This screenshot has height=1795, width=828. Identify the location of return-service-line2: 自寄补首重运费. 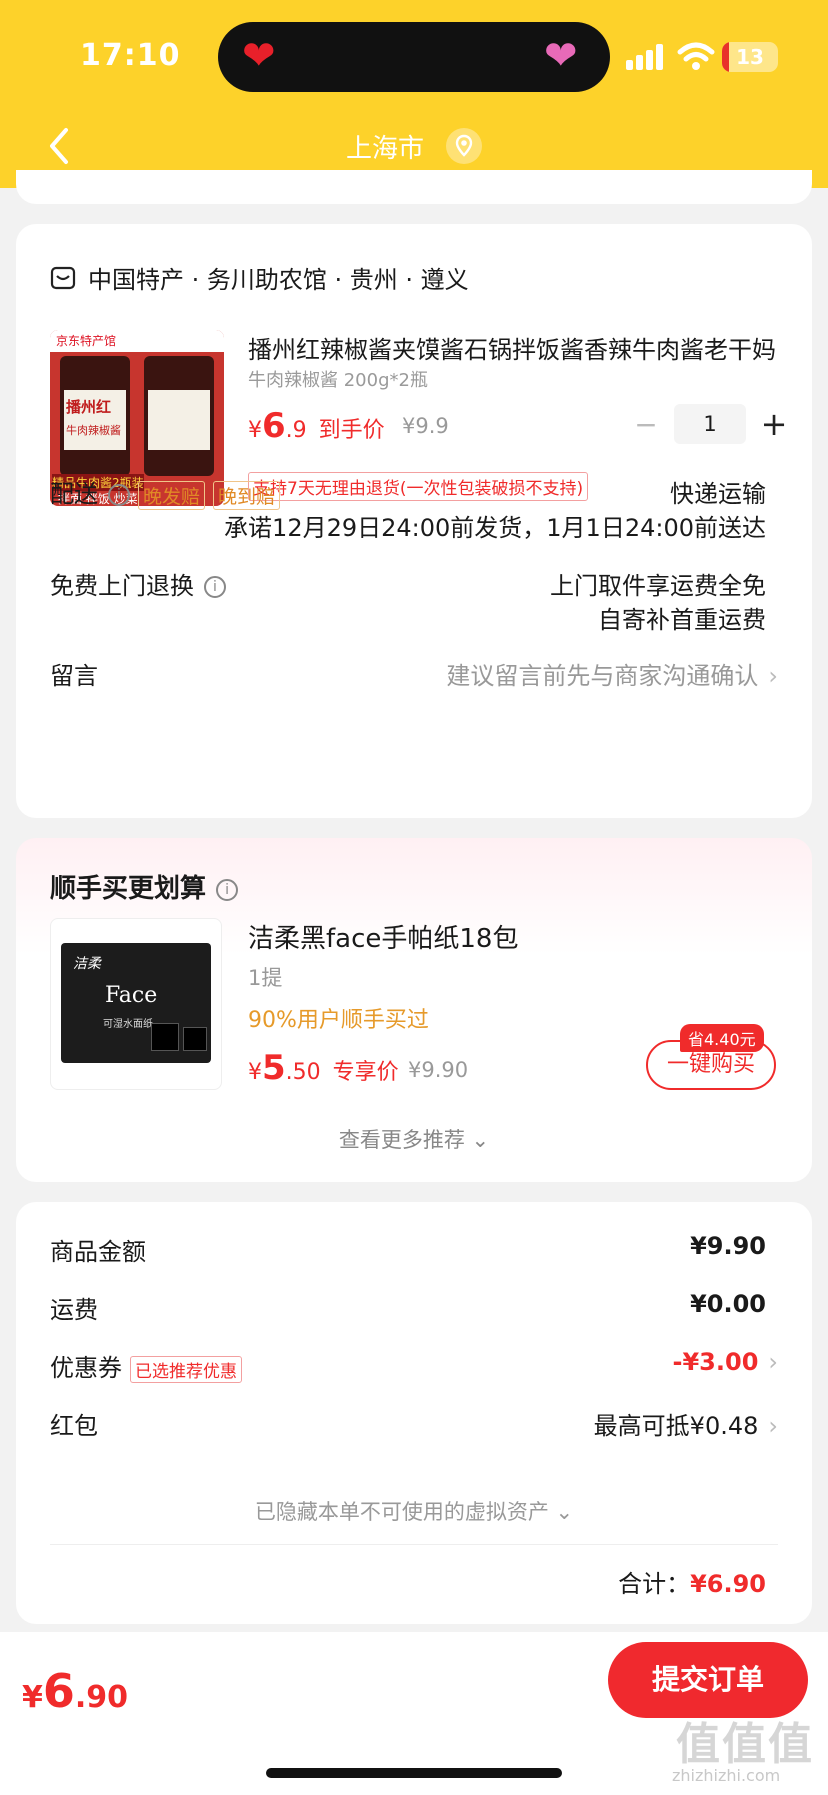
(682, 620).